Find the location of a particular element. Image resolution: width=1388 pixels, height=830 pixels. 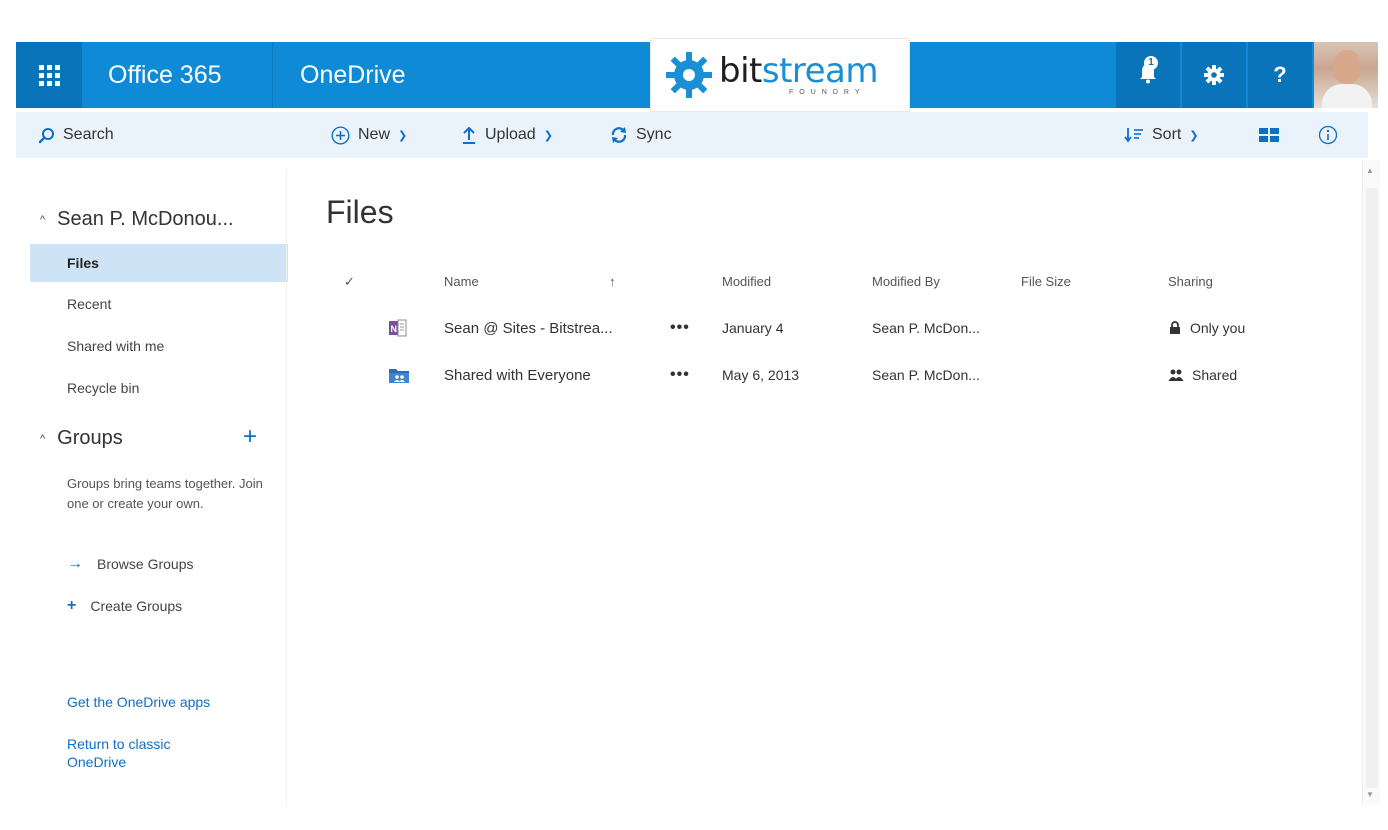

nav-item-recycle-bin: Recycle bin is located at coordinates (159, 388).